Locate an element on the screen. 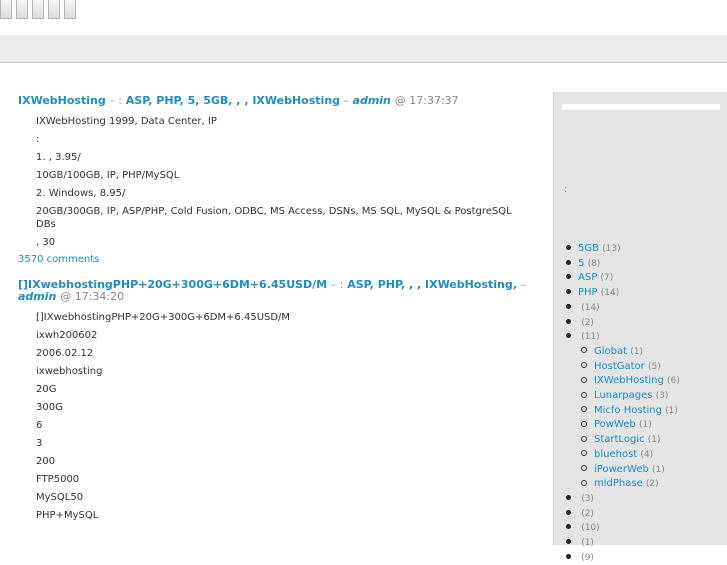 The width and height of the screenshot is (727, 565). post-line: FTP5000 is located at coordinates (58, 479).